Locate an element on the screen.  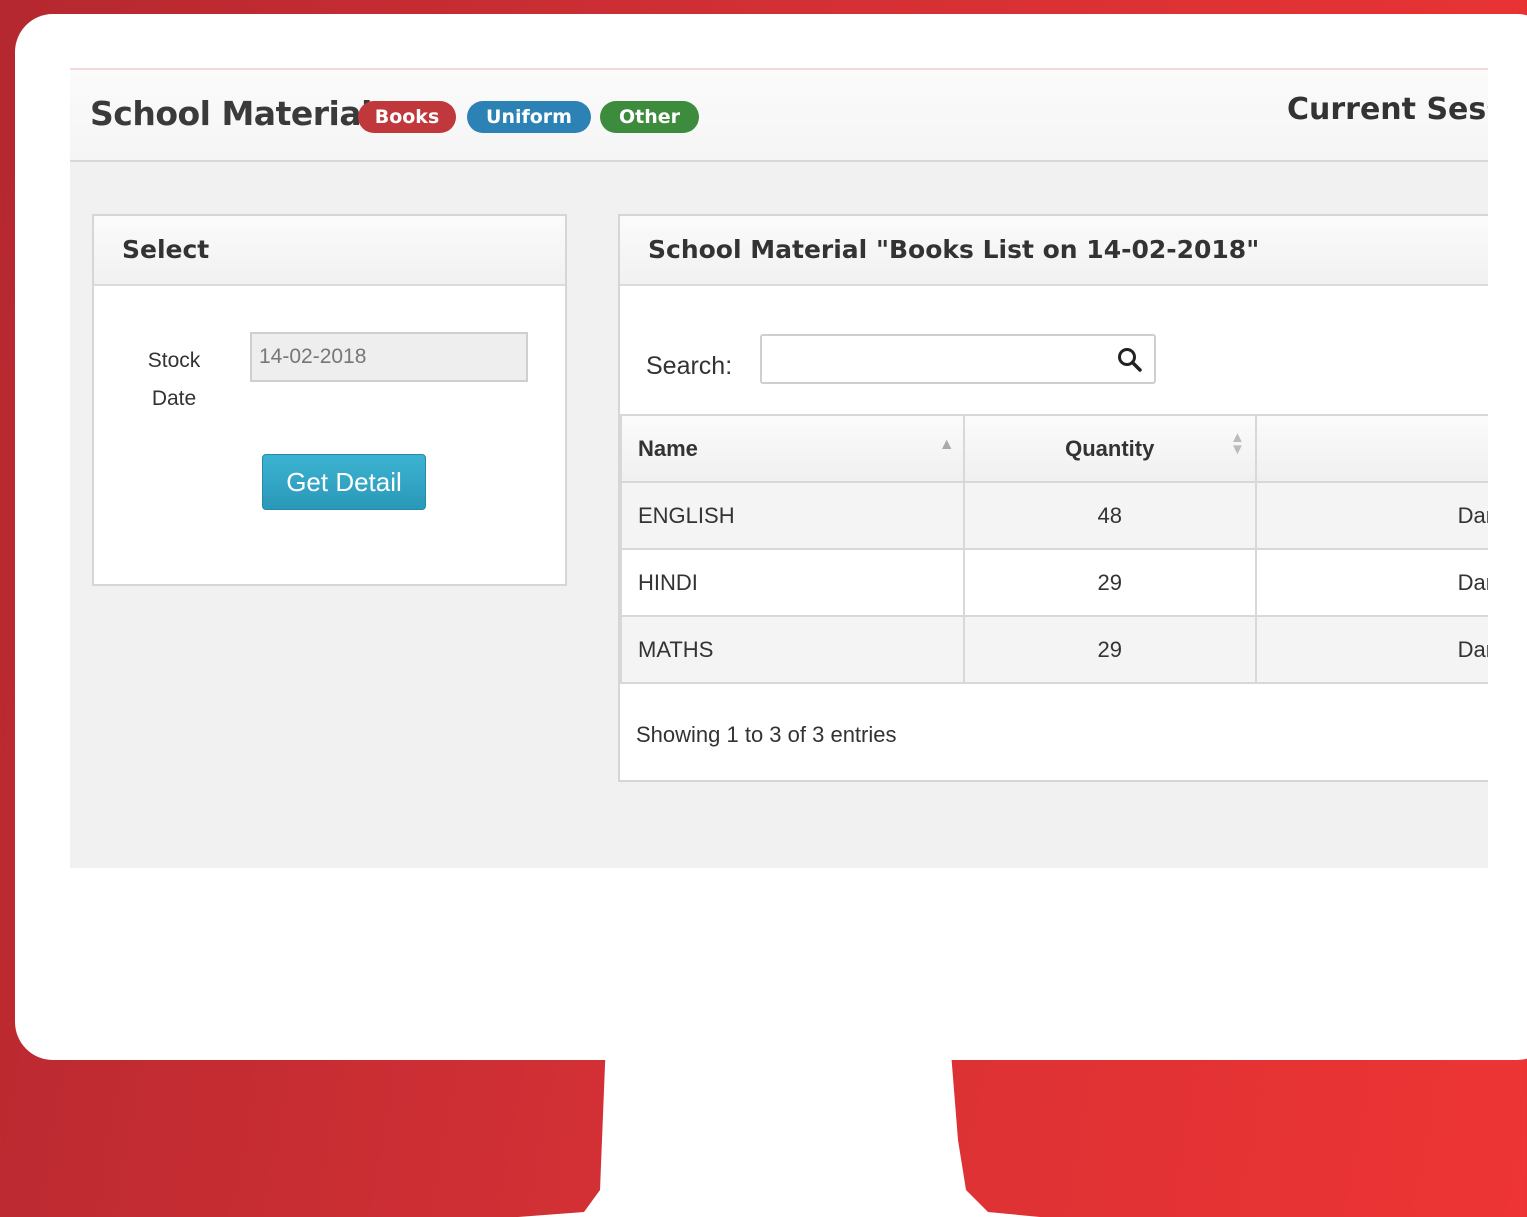
column-header-quantity-label: Quantity is located at coordinates (1110, 448).